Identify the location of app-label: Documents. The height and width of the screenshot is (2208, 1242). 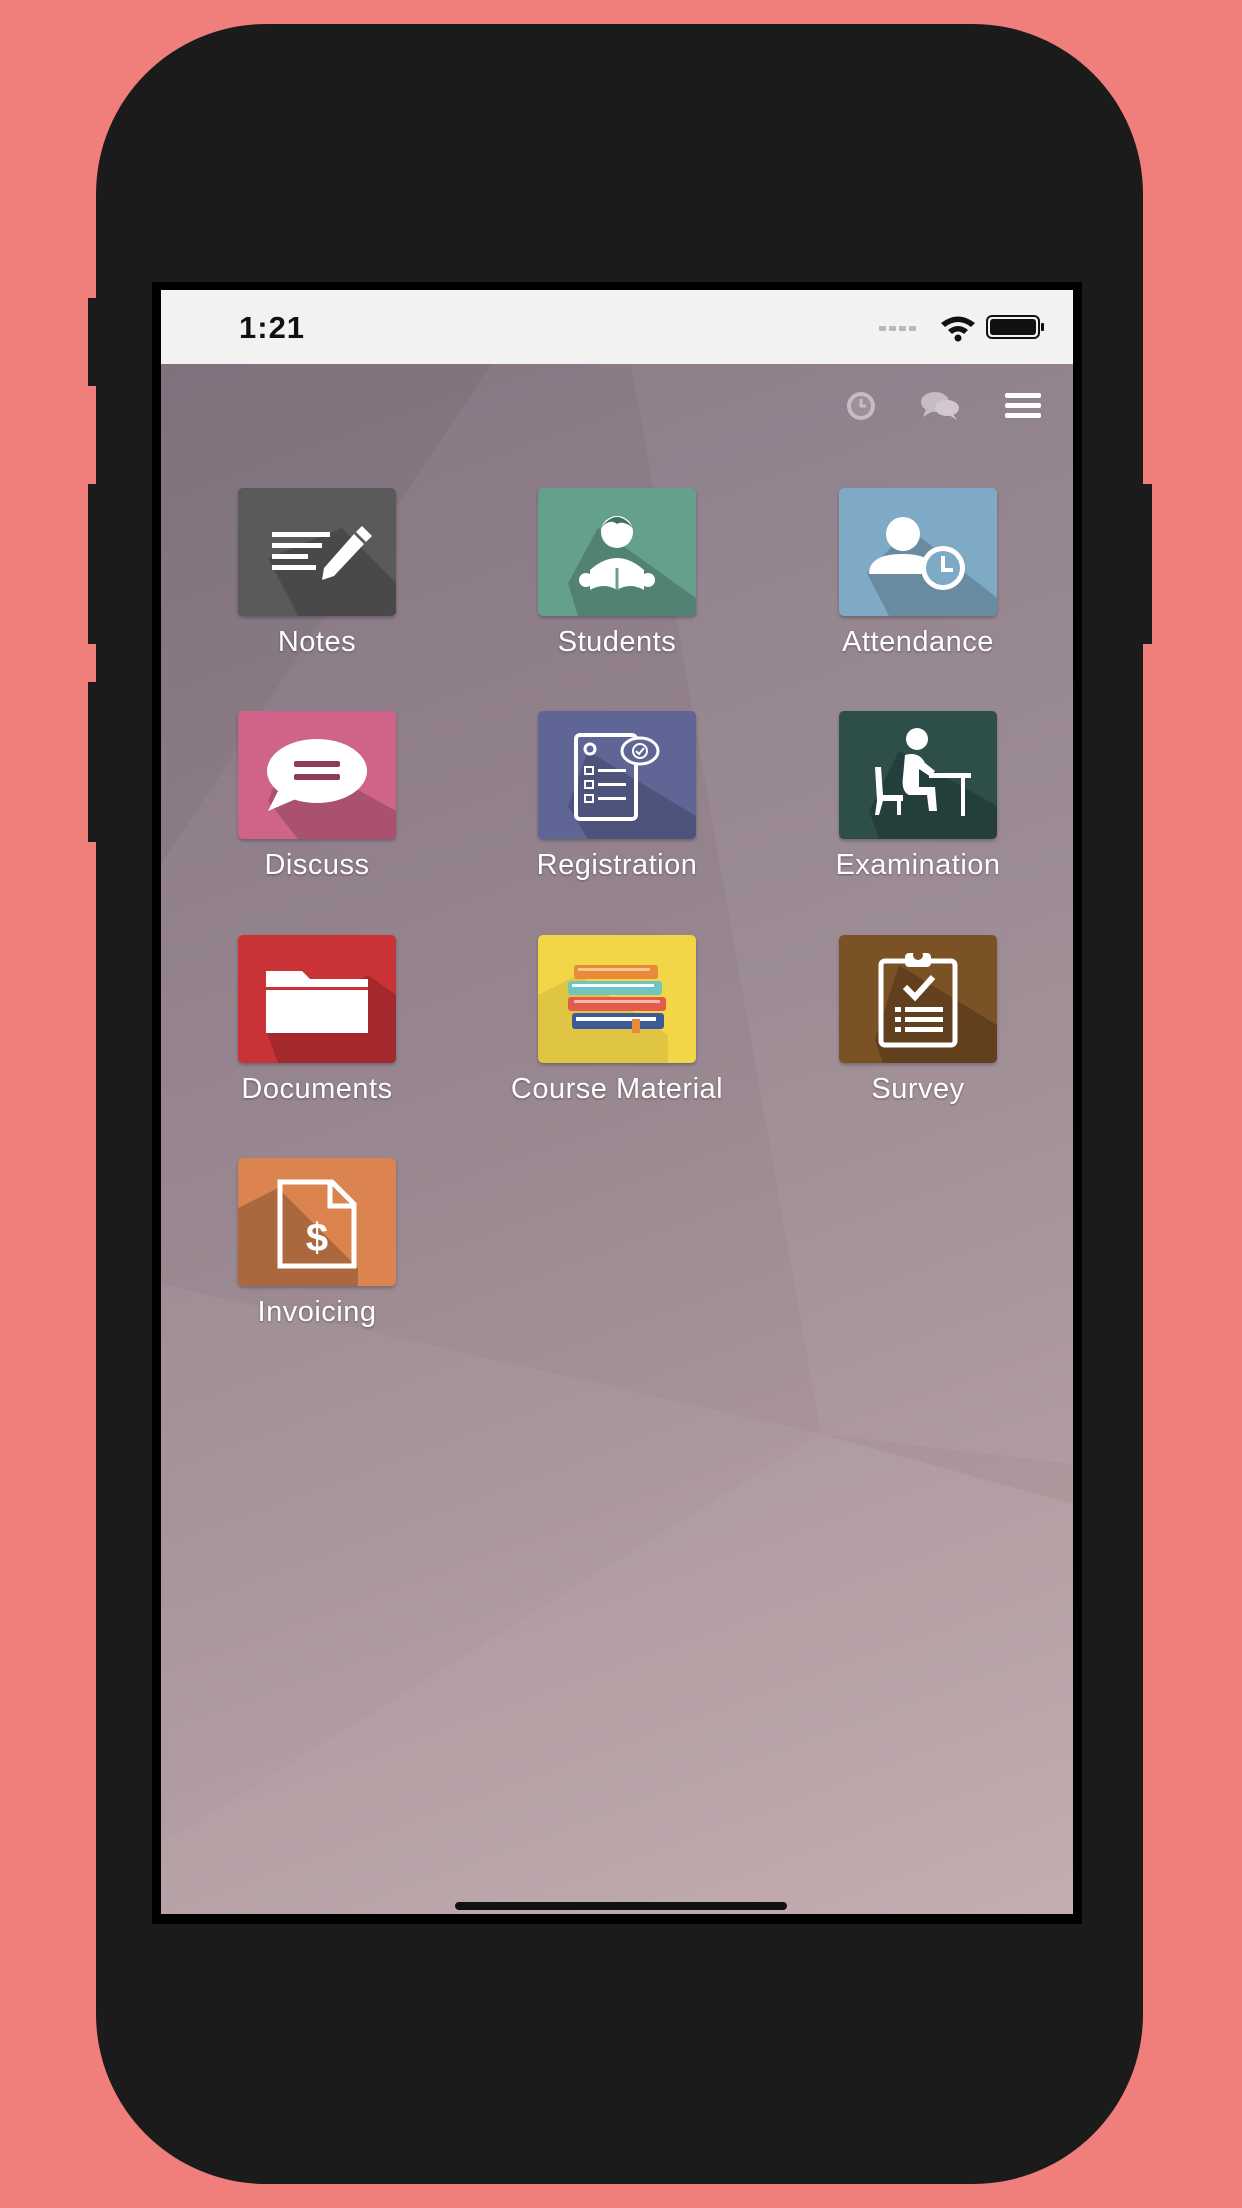
(317, 1089).